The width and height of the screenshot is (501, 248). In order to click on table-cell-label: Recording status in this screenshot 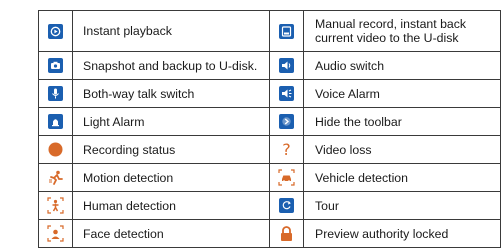, I will do `click(171, 149)`.